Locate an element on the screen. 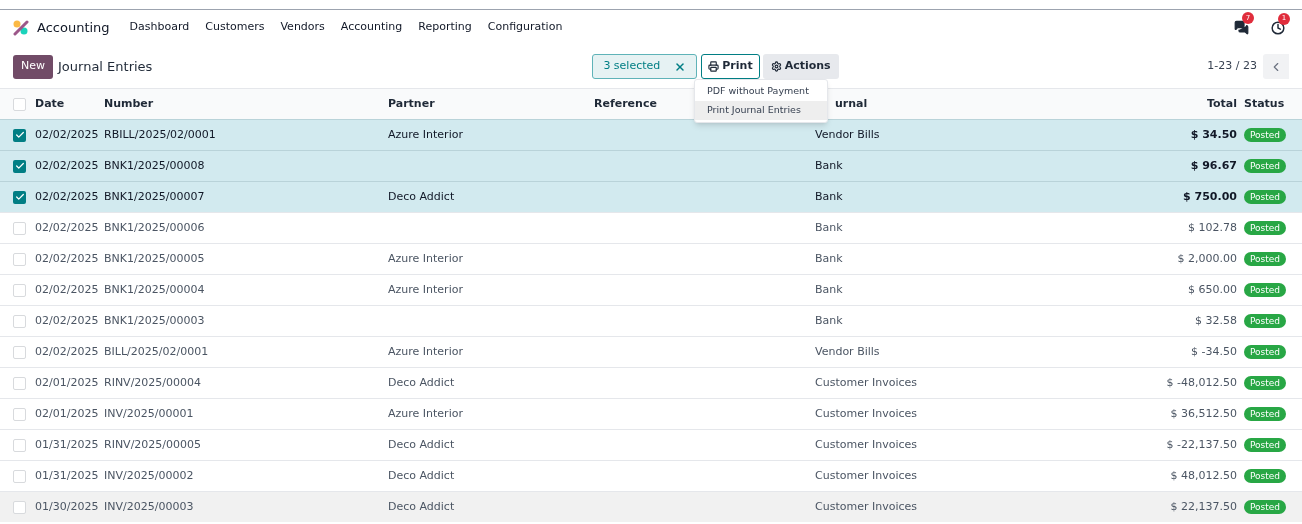 The width and height of the screenshot is (1302, 524). menu-item: Accounting is located at coordinates (371, 27).